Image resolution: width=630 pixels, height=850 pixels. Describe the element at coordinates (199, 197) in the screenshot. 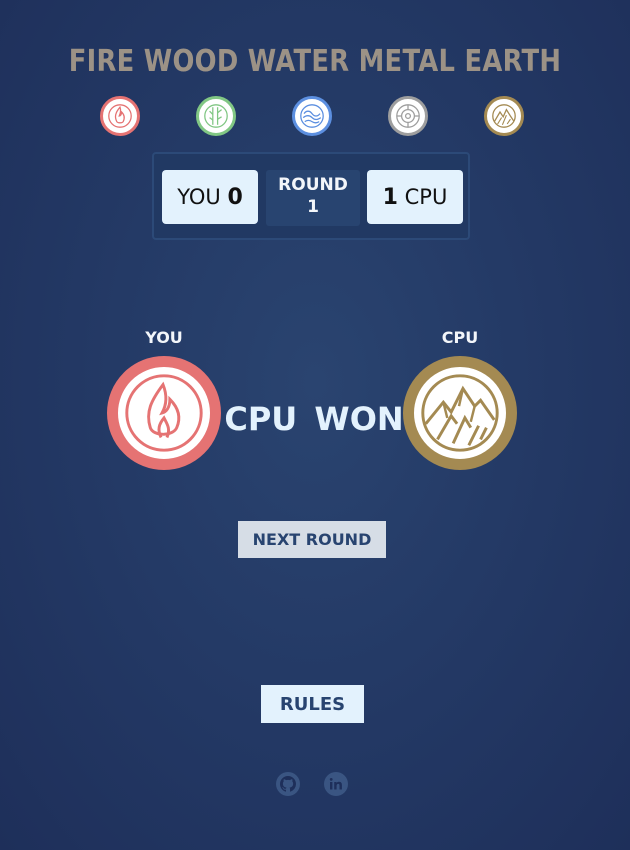

I see `player-score-label: YOU` at that location.